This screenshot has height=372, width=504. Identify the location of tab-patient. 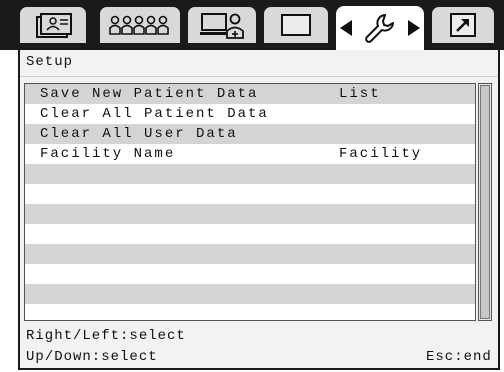
(53, 25).